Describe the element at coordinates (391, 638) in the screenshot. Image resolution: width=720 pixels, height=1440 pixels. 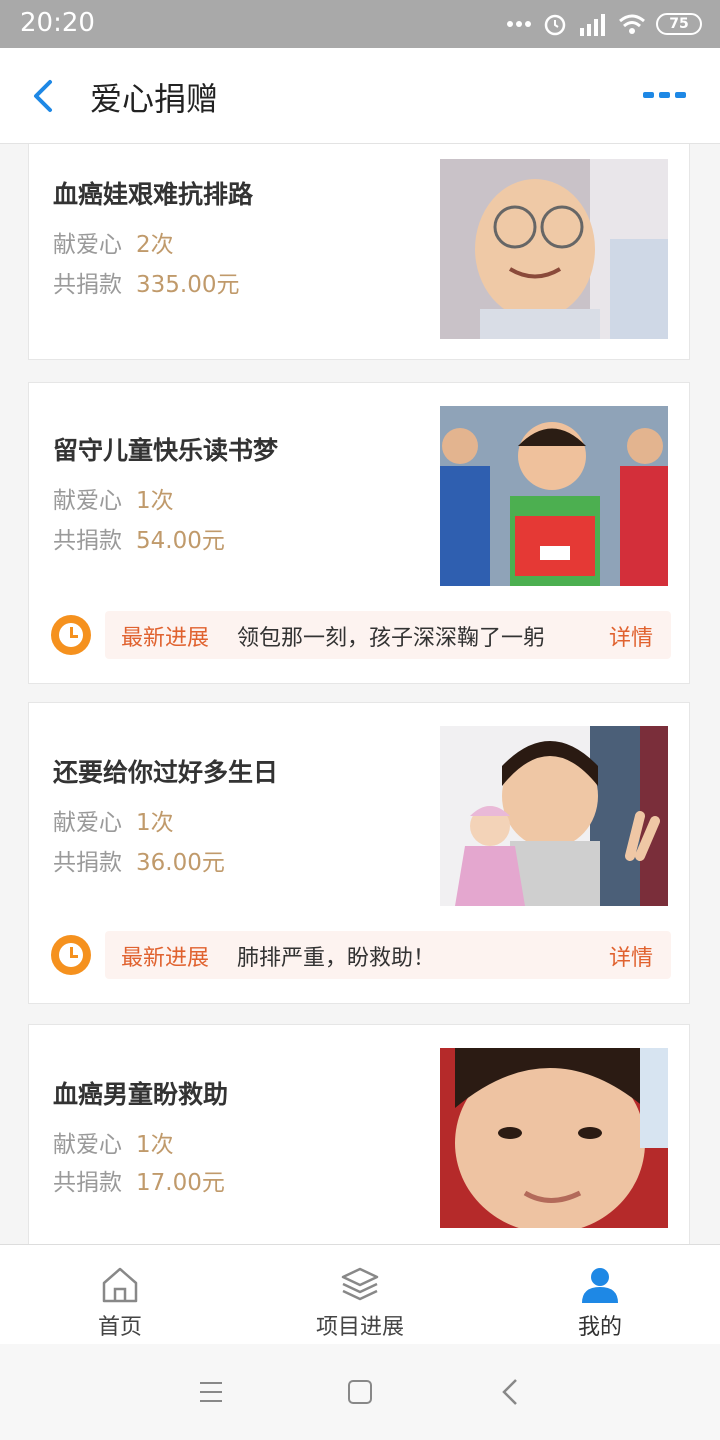
I see `progress-text: 领包那一刻，孩子深深鞠了一躬` at that location.